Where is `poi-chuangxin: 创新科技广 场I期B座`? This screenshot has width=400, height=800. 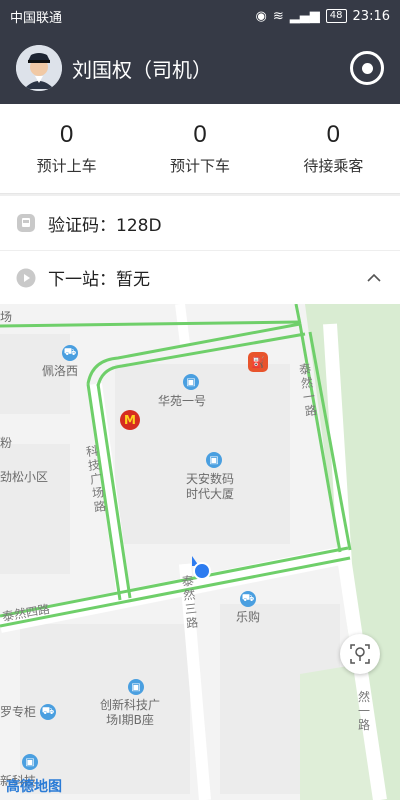
poi-chuangxin: 创新科技广 场I期B座 is located at coordinates (130, 713).